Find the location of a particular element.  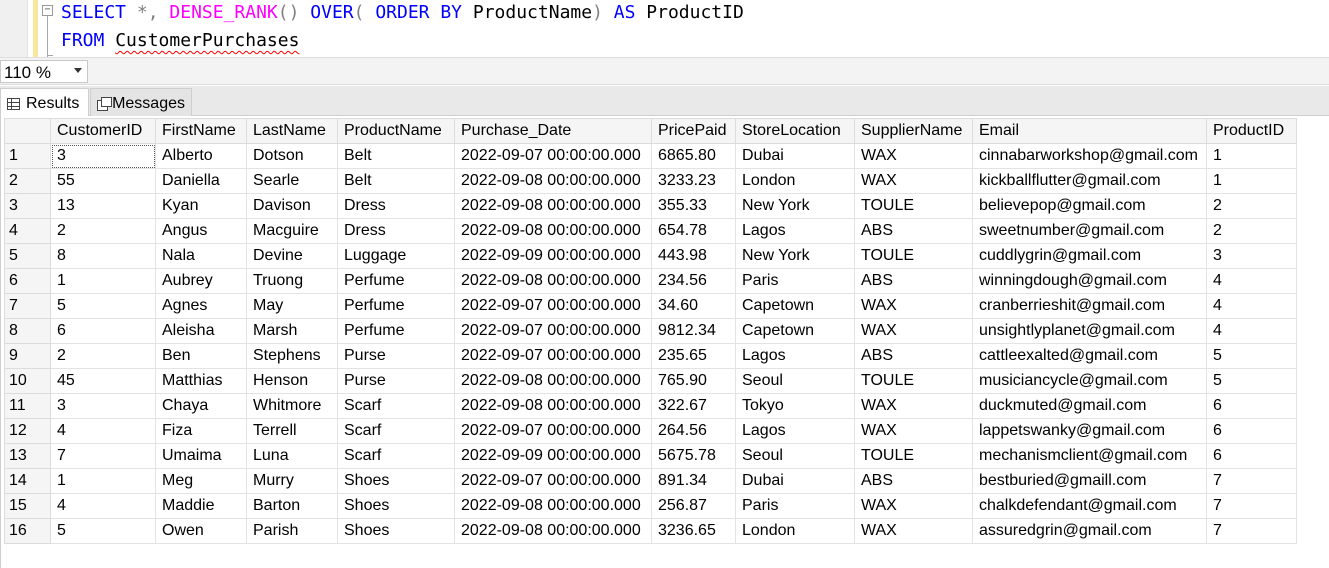

table-cell: Barton is located at coordinates (292, 506).